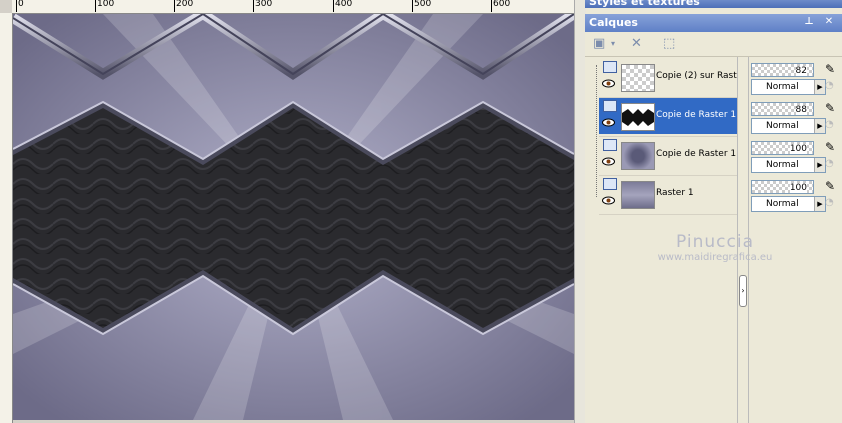 Image resolution: width=842 pixels, height=423 pixels. What do you see at coordinates (675, 193) in the screenshot?
I see `layer-name: Raster 1` at bounding box center [675, 193].